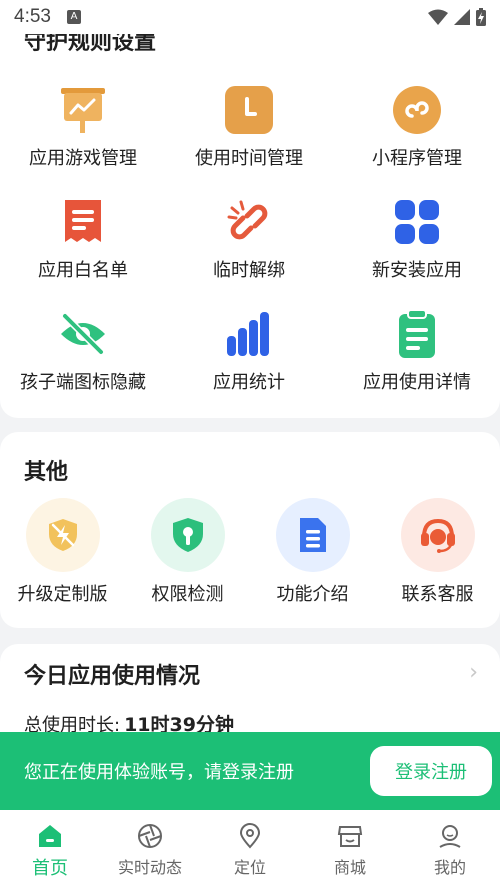 This screenshot has width=500, height=888. What do you see at coordinates (249, 158) in the screenshot?
I see `rules-item-label: 使用时间管理` at bounding box center [249, 158].